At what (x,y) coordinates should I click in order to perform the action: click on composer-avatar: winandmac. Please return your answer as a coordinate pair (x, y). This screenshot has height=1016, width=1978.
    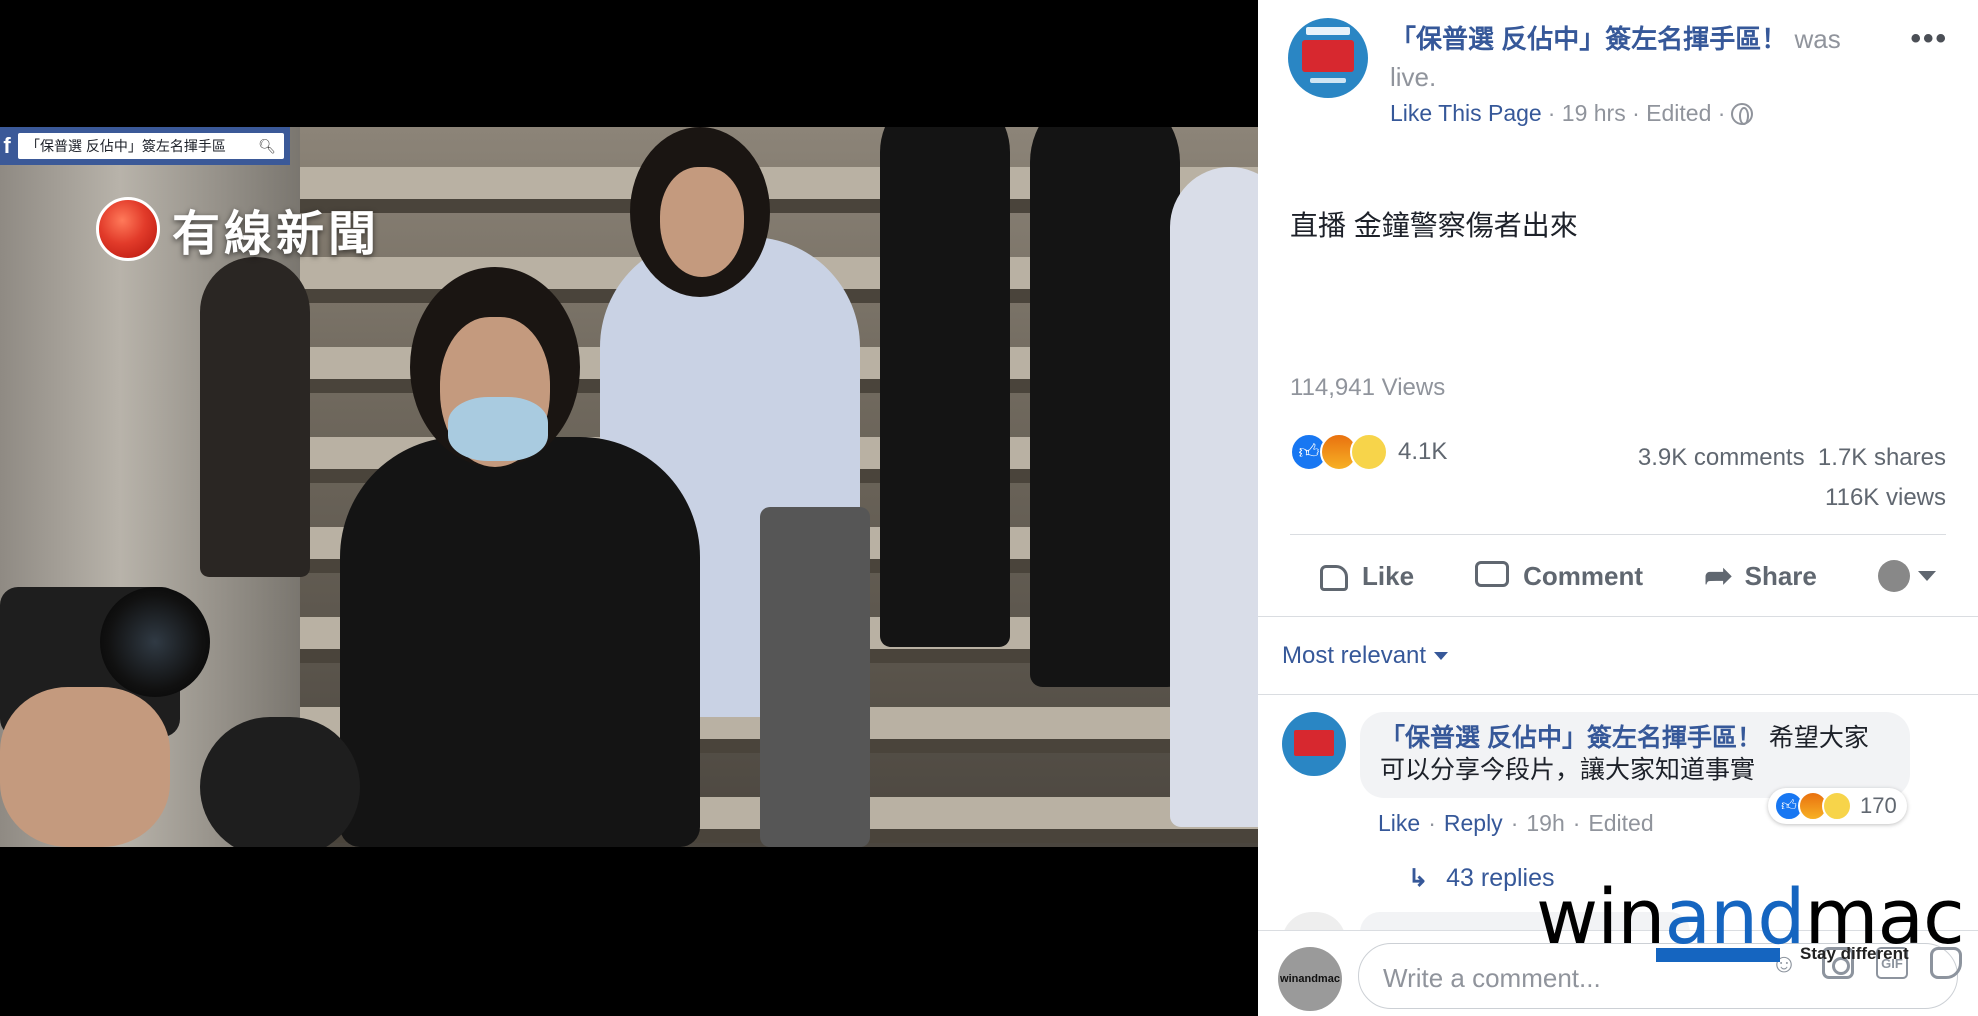
    Looking at the image, I should click on (1310, 979).